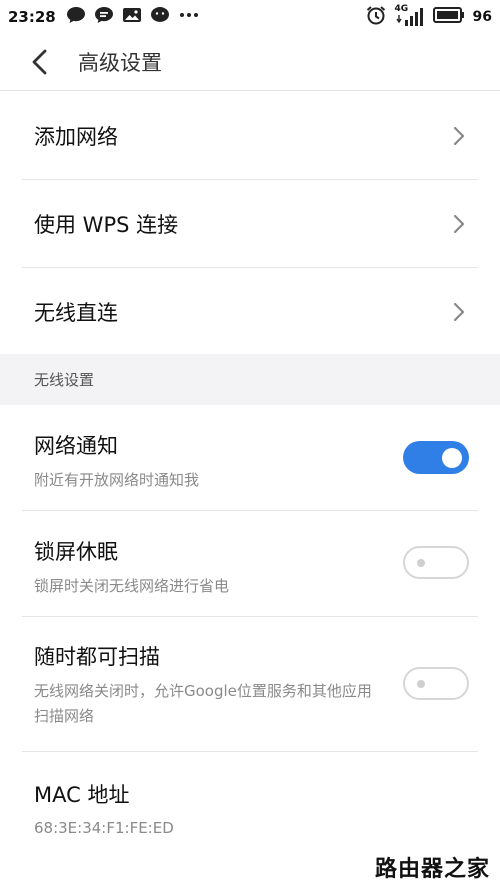  I want to click on sleep-on-lock-subtitle: 锁屏时关闭无线网络进行省电, so click(132, 586).